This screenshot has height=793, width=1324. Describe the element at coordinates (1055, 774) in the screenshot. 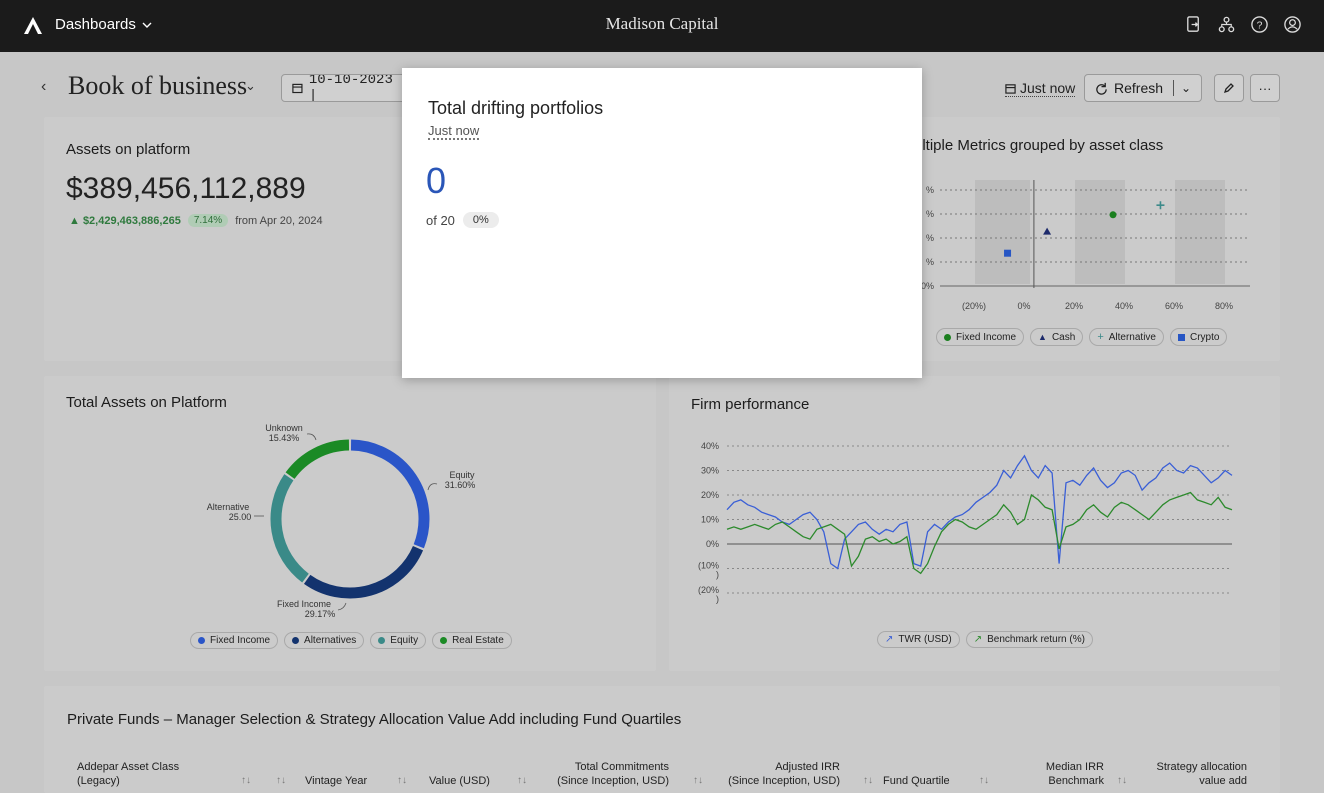

I see `col-median-irr: Median IRR Benchmark` at that location.